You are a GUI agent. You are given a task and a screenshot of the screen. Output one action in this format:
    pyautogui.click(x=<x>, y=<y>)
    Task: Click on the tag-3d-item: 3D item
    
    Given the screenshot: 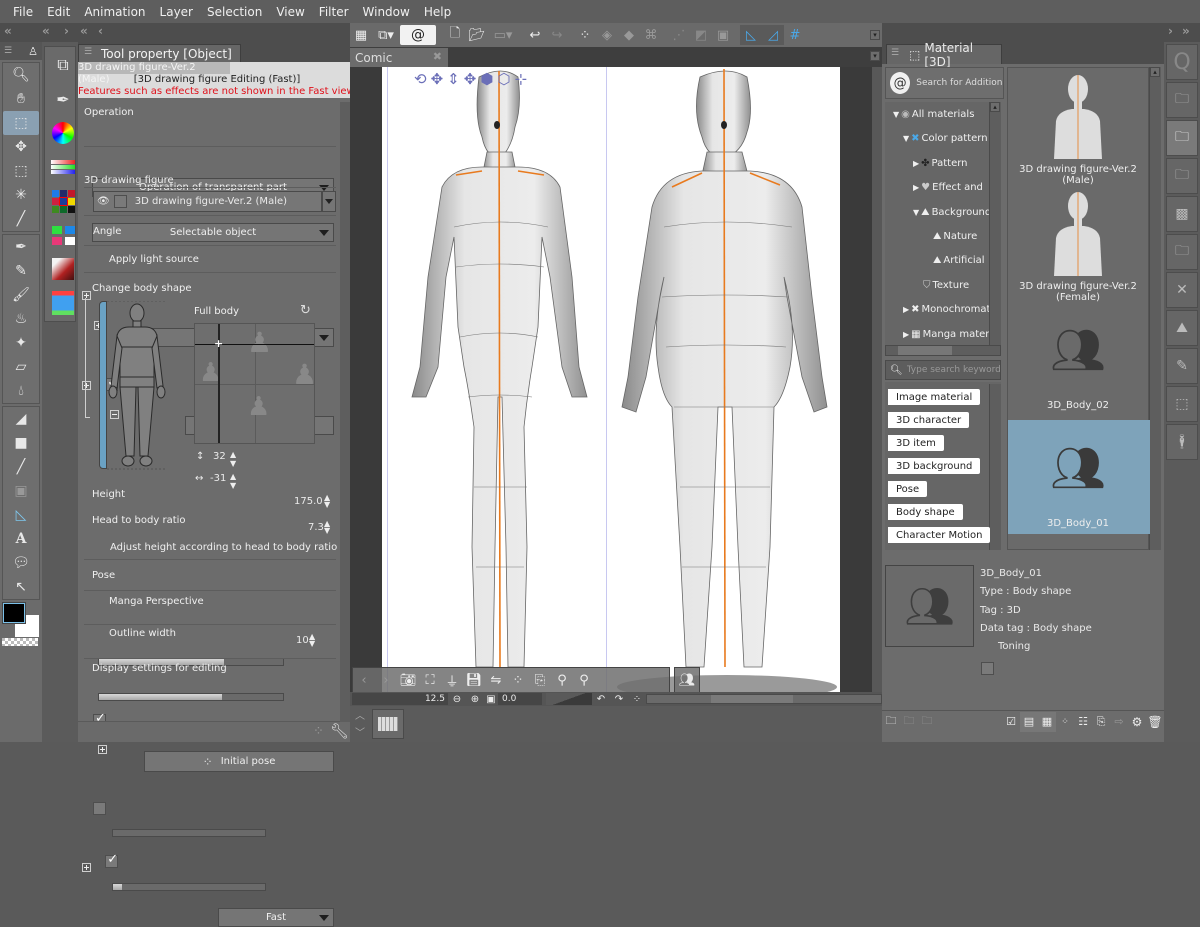 What is the action you would take?
    pyautogui.click(x=916, y=443)
    